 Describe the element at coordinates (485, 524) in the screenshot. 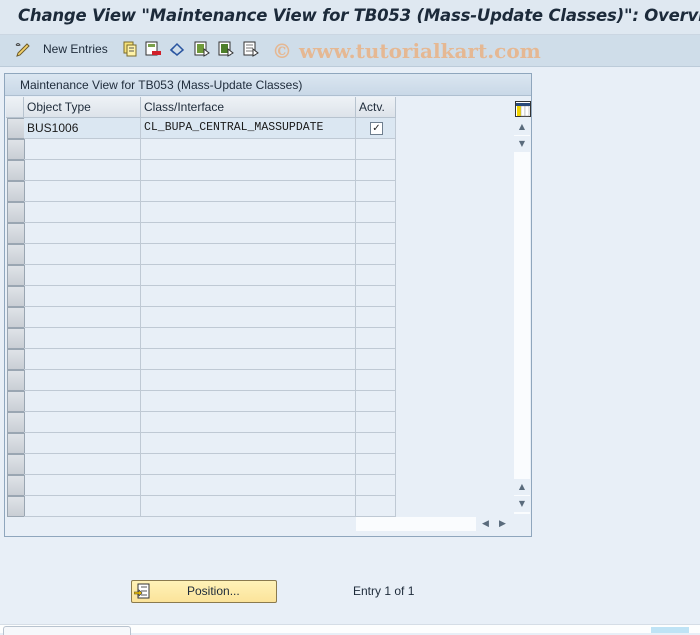

I see `scroll-left-icon: ◀` at that location.